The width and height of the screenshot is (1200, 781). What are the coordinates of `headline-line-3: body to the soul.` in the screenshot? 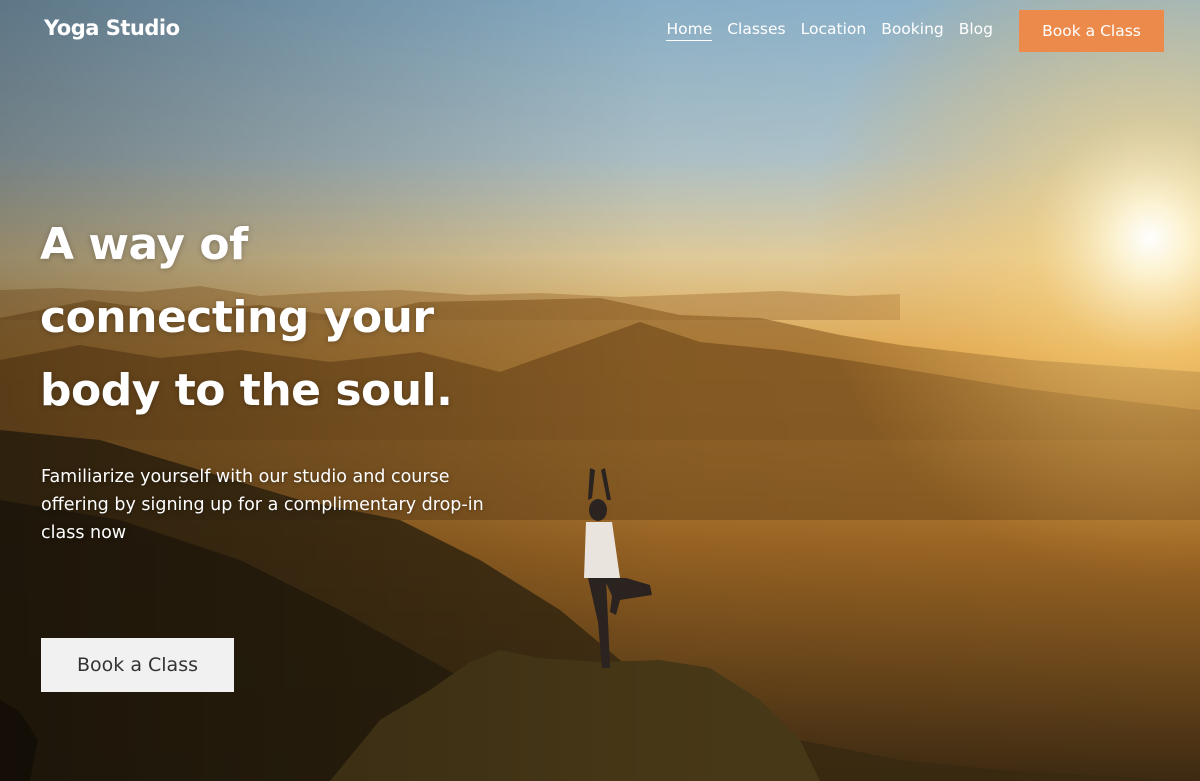 It's located at (246, 390).